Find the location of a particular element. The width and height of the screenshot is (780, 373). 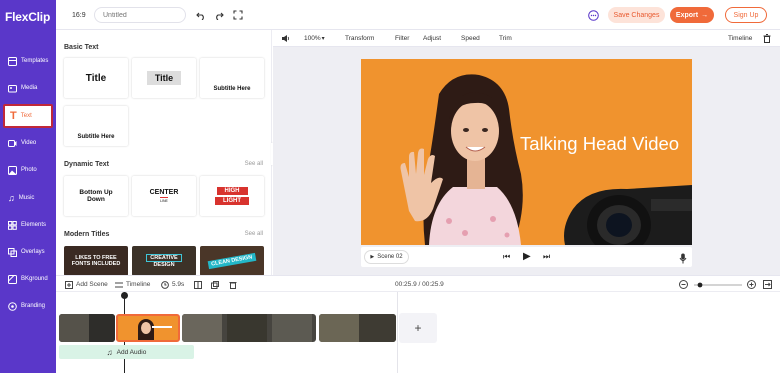

text-preset-card: Bottom Up Down is located at coordinates (96, 196).